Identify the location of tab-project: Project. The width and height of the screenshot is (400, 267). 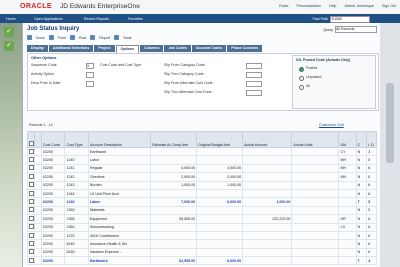
(104, 48).